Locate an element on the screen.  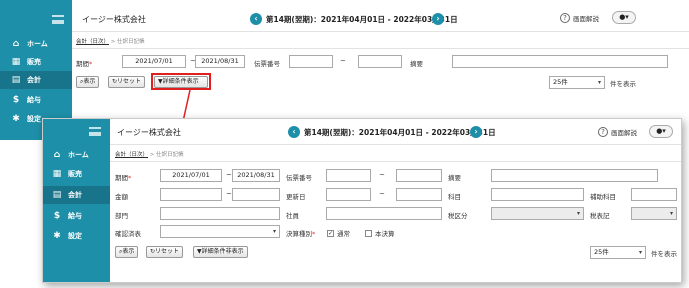
front-amount-from is located at coordinates (191, 194).